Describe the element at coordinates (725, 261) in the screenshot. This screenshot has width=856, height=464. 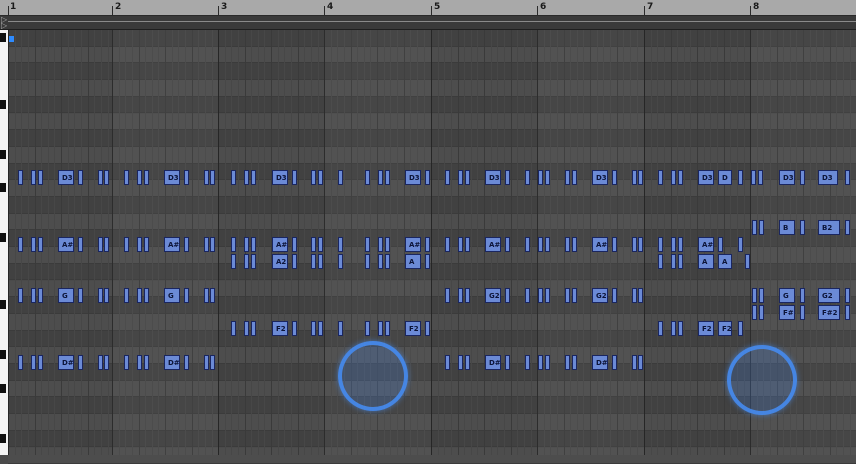
I see `midi-note: A` at that location.